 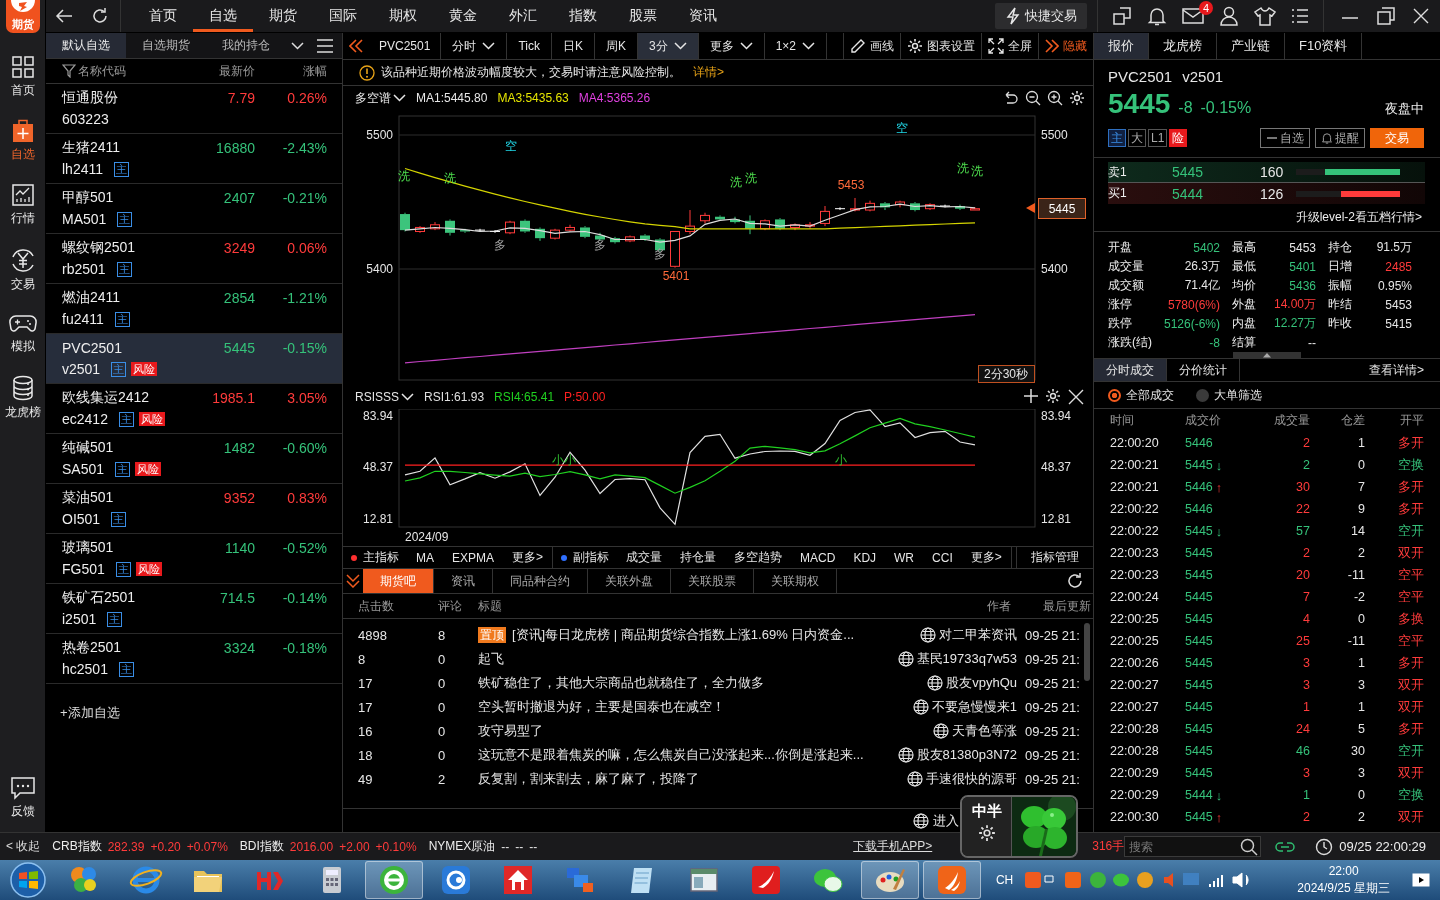 What do you see at coordinates (818, 557) in the screenshot?
I see `indicator-tab: MACD` at bounding box center [818, 557].